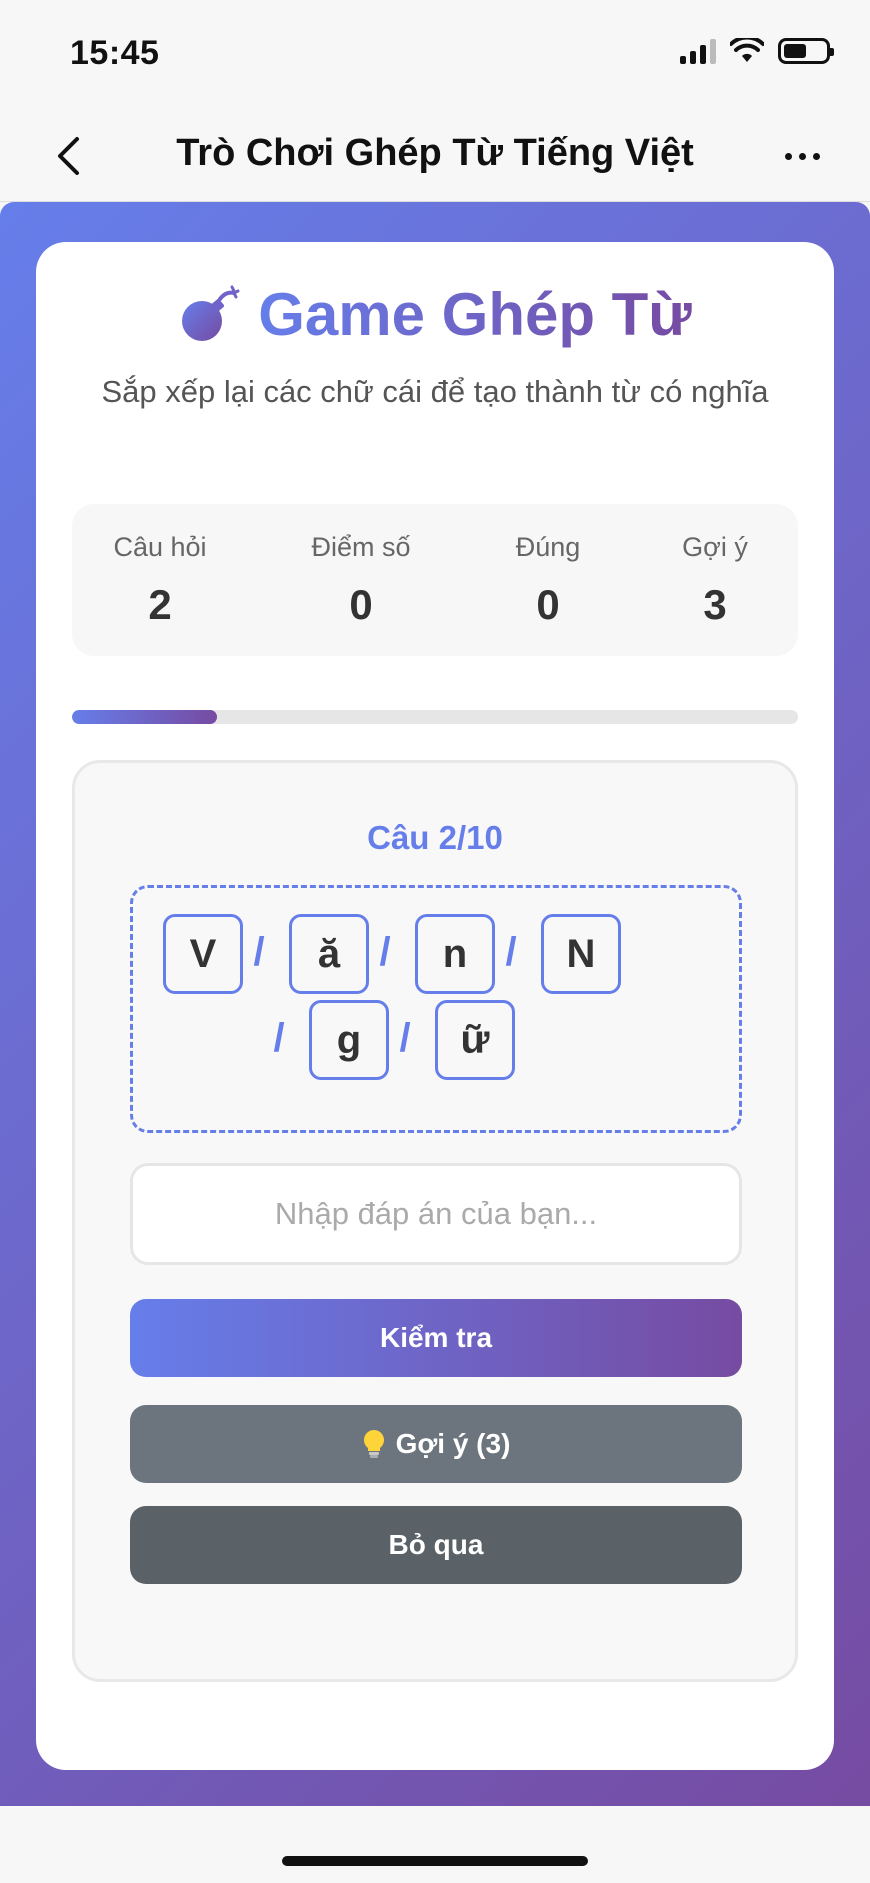 The image size is (870, 1883). What do you see at coordinates (160, 580) in the screenshot?
I see `stat-questions: Câu hỏi 2` at bounding box center [160, 580].